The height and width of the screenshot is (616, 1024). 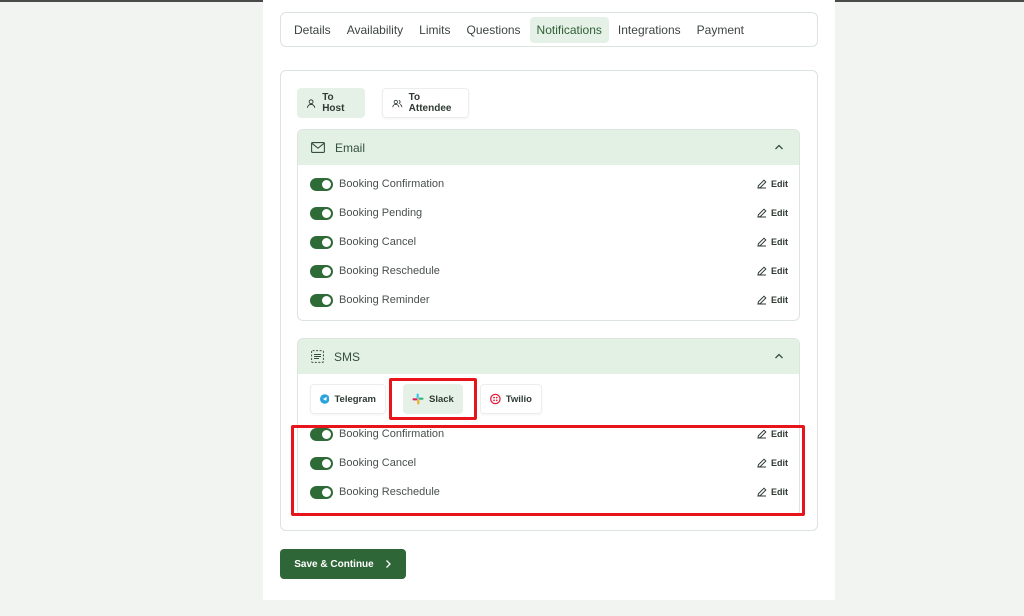 What do you see at coordinates (549, 434) in the screenshot?
I see `sms-row-booking-confirmation: Booking Confirmation Edit` at bounding box center [549, 434].